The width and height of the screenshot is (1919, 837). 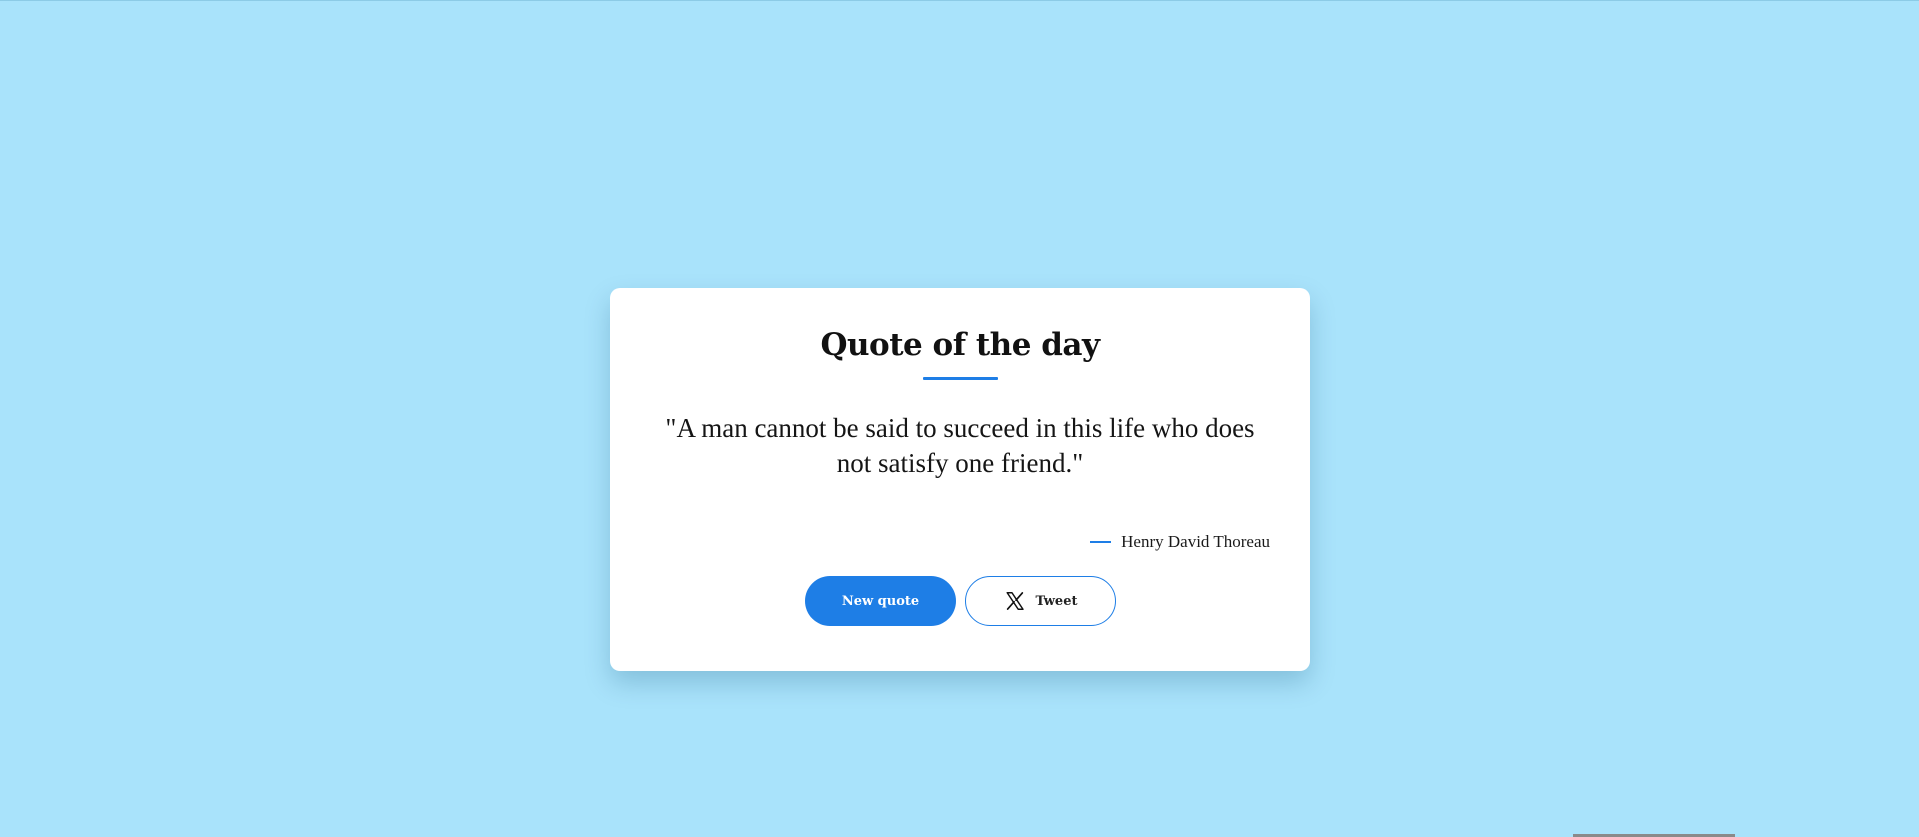 I want to click on tweet-button: Tweet, so click(x=1040, y=601).